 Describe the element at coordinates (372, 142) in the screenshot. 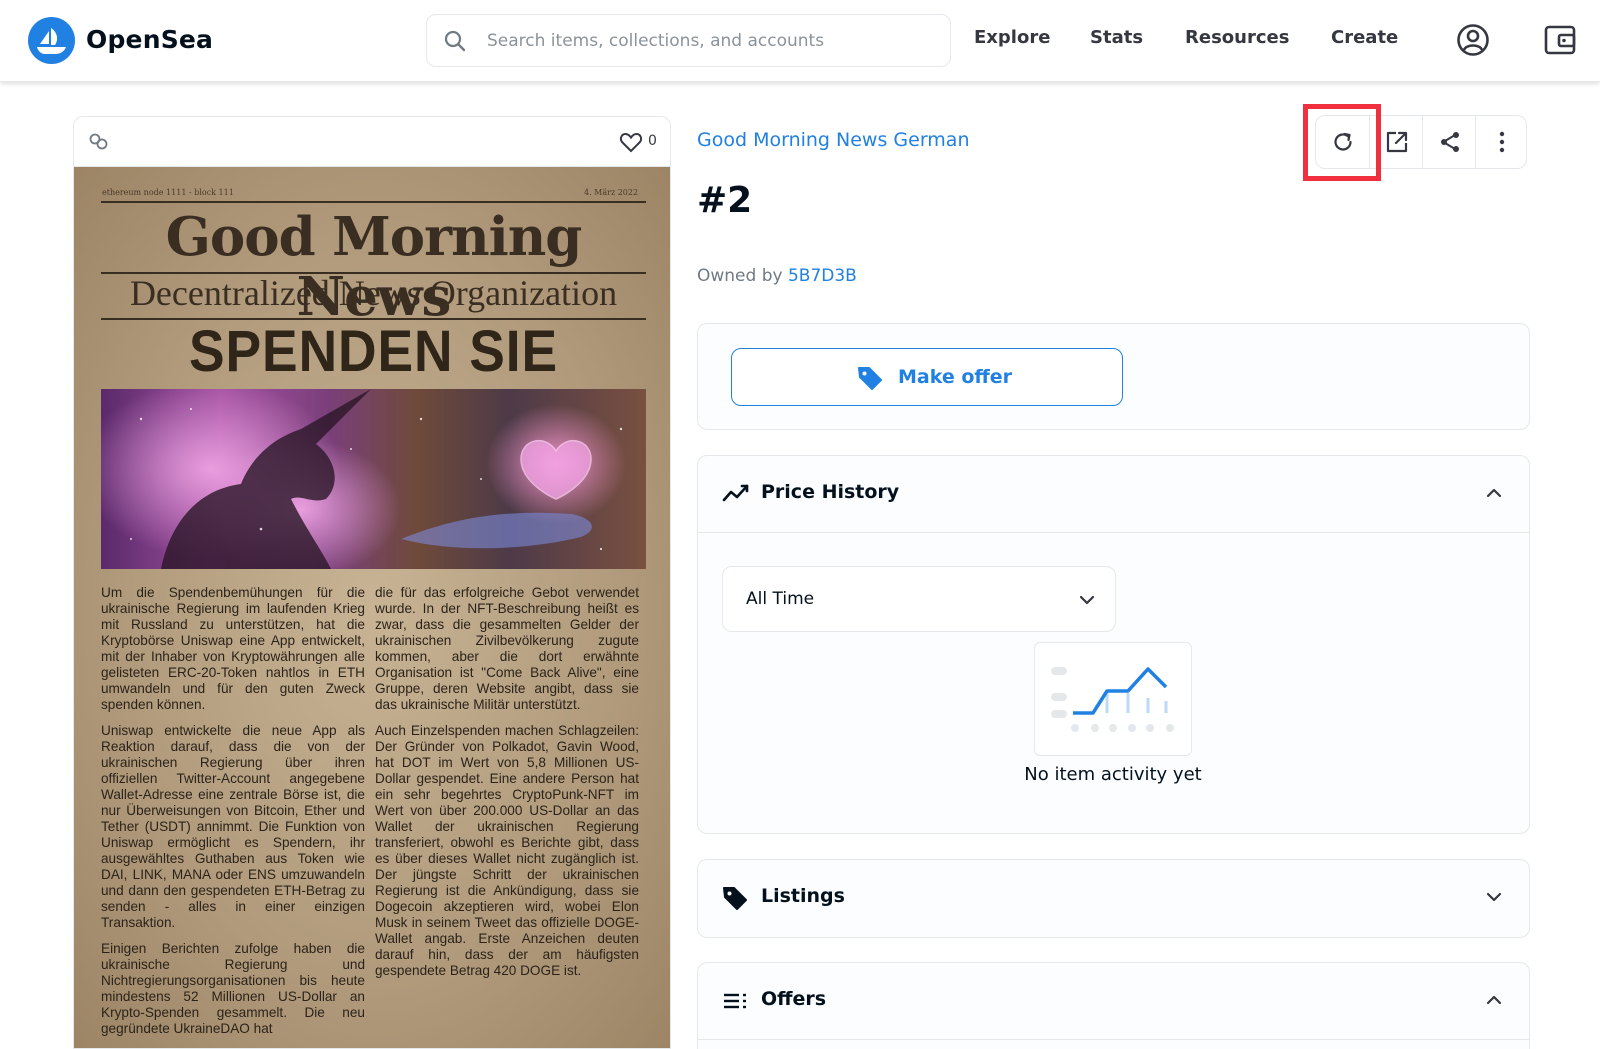

I see `media-toolbar: 0` at that location.